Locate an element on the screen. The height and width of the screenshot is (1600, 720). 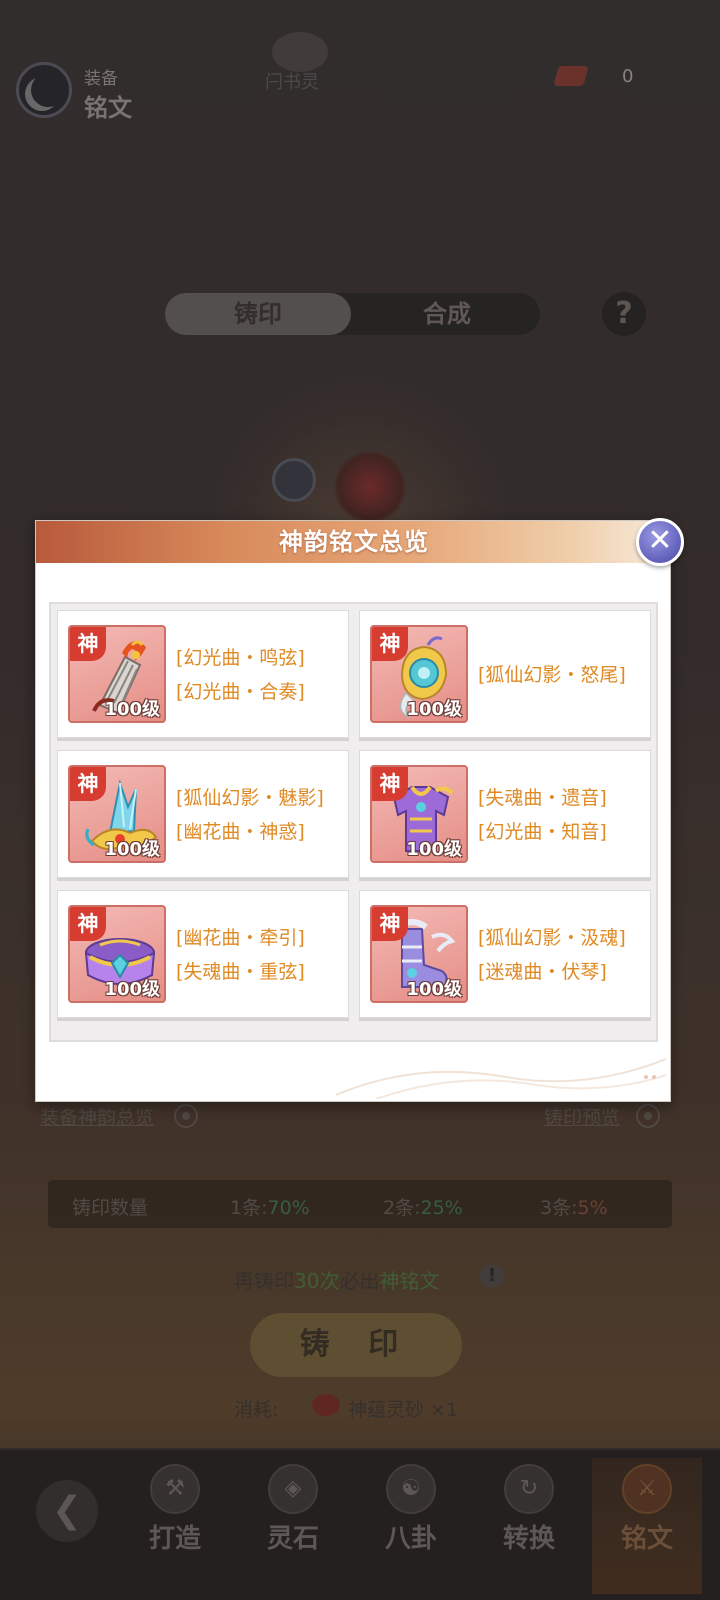
close-icon: ✕ is located at coordinates (660, 542).